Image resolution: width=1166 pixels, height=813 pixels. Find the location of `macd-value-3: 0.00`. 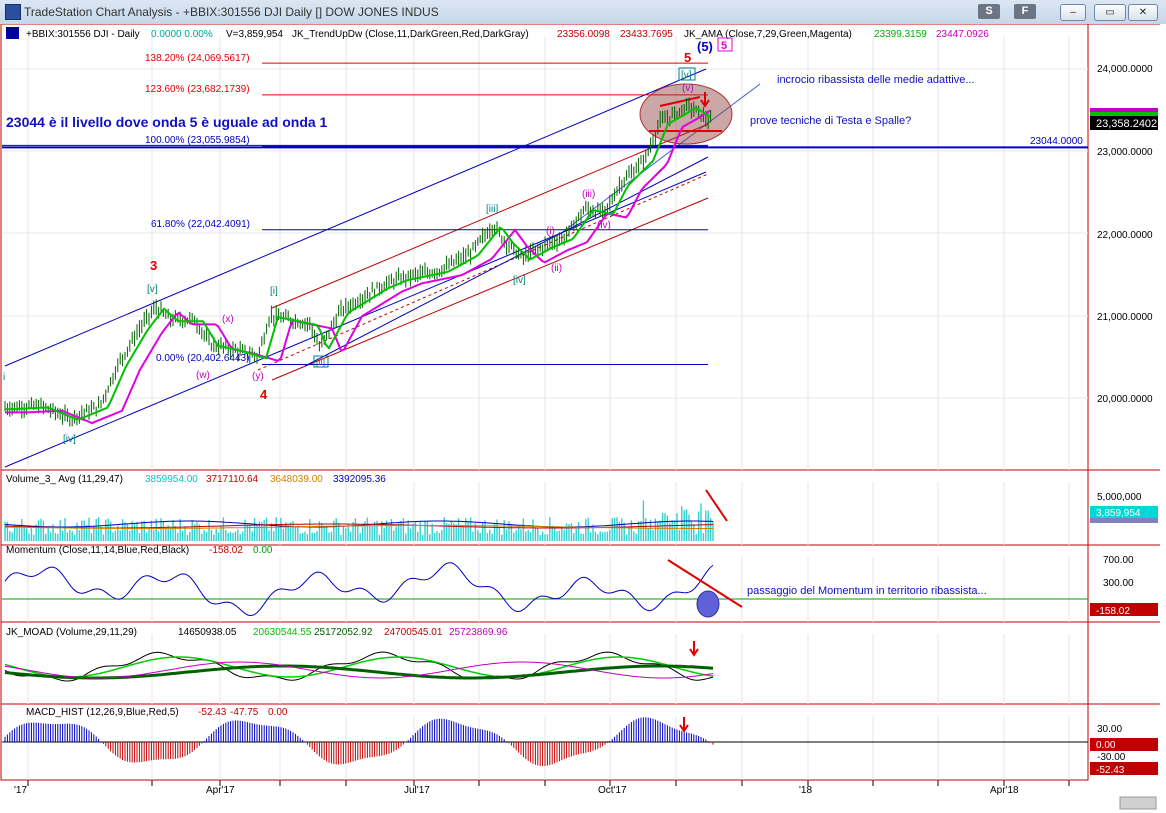

macd-value-3: 0.00 is located at coordinates (278, 712).